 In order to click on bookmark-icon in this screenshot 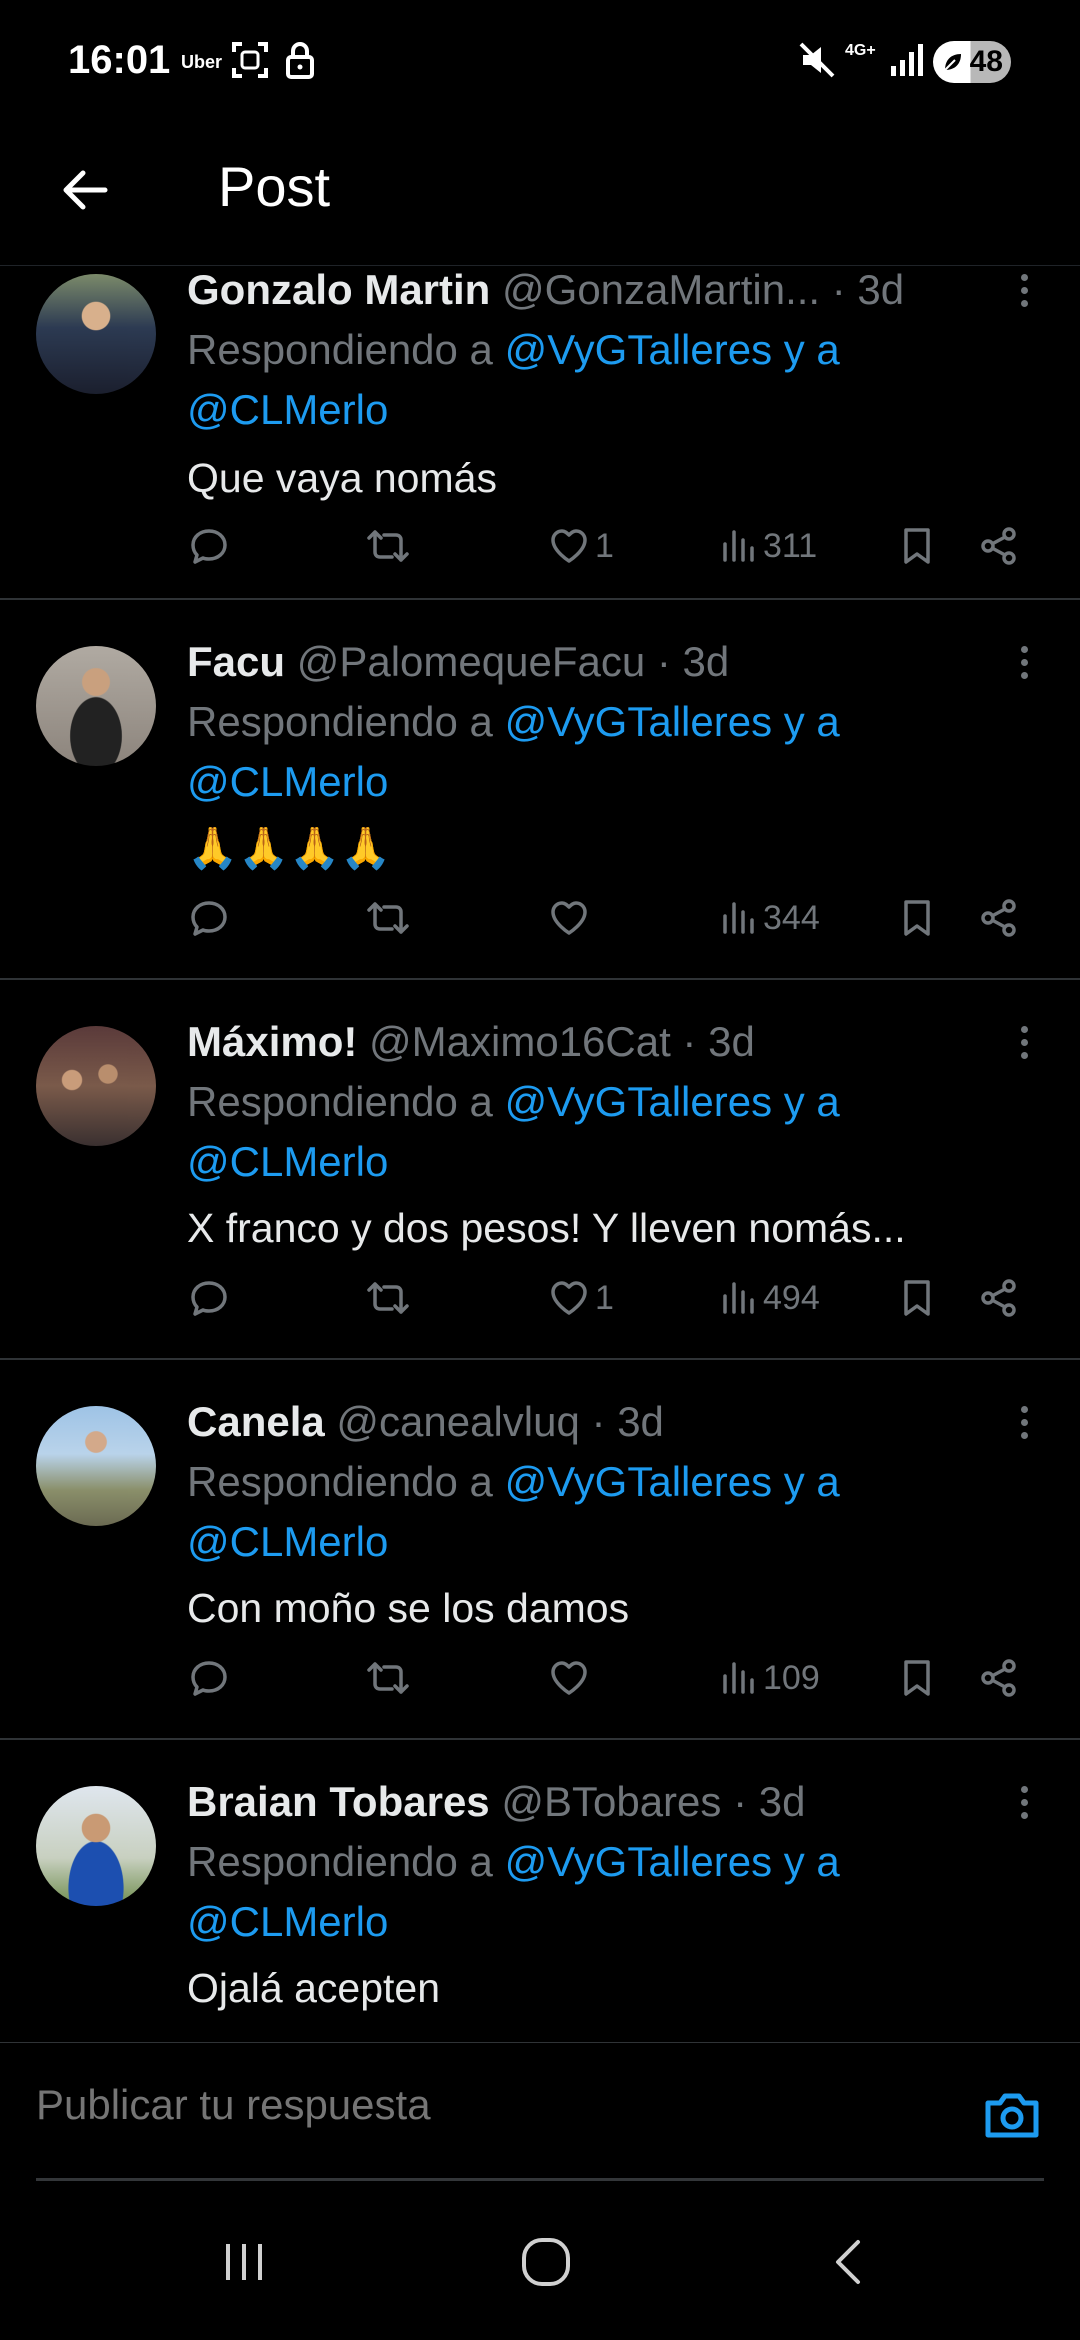, I will do `click(917, 546)`.